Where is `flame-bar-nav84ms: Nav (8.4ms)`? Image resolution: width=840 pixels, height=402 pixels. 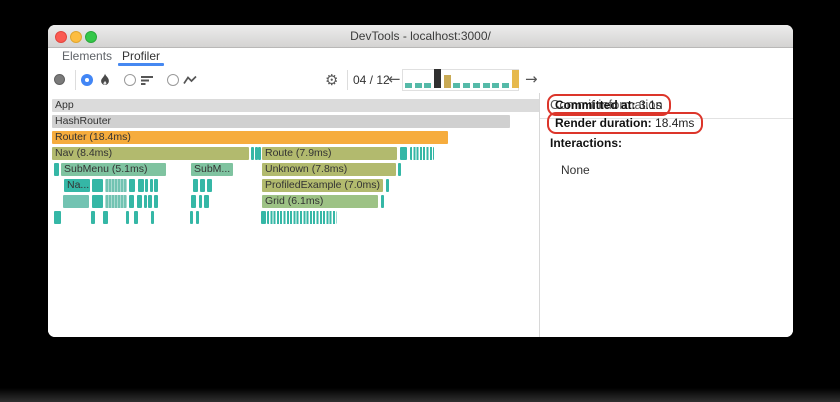
flame-bar-nav84ms: Nav (8.4ms) is located at coordinates (150, 153).